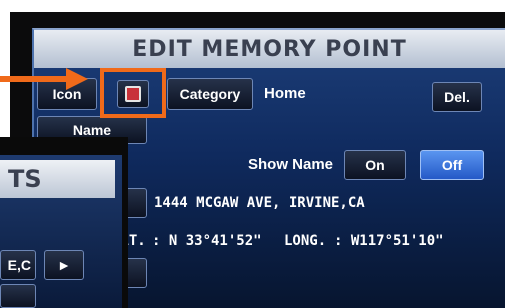 The height and width of the screenshot is (308, 505). What do you see at coordinates (305, 241) in the screenshot?
I see `longitude-label: LONG.` at bounding box center [305, 241].